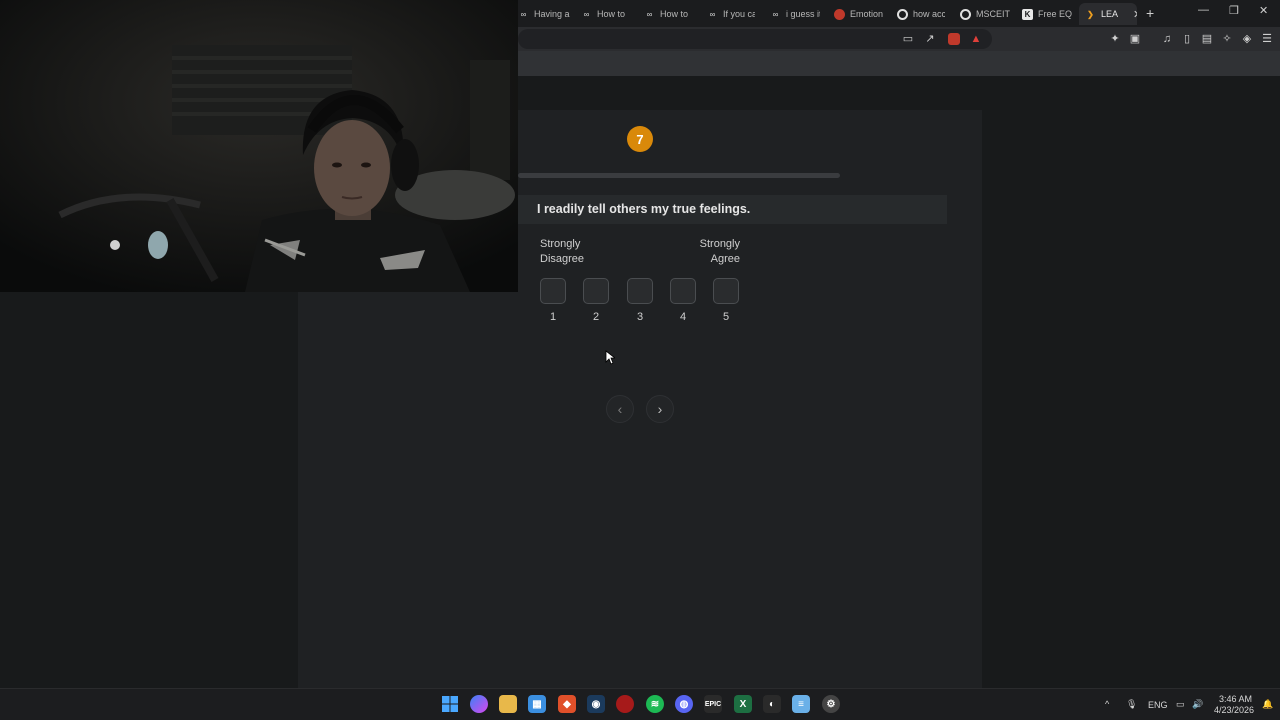 This screenshot has width=1280, height=720. I want to click on question-number-badge: 7, so click(640, 139).